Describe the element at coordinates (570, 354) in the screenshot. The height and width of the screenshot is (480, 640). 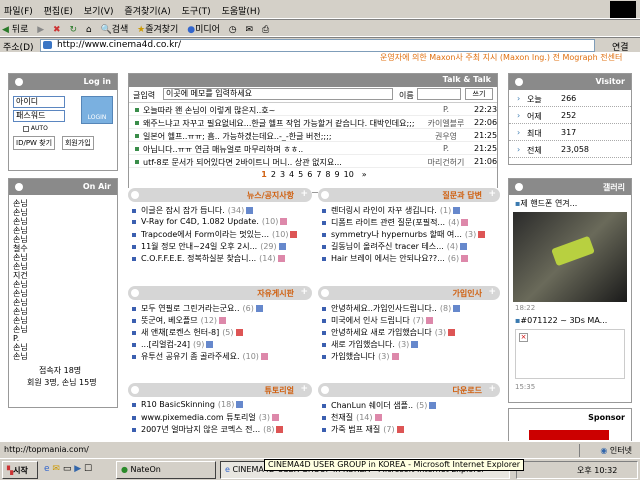
I see `gallery-image-broken: ×` at that location.